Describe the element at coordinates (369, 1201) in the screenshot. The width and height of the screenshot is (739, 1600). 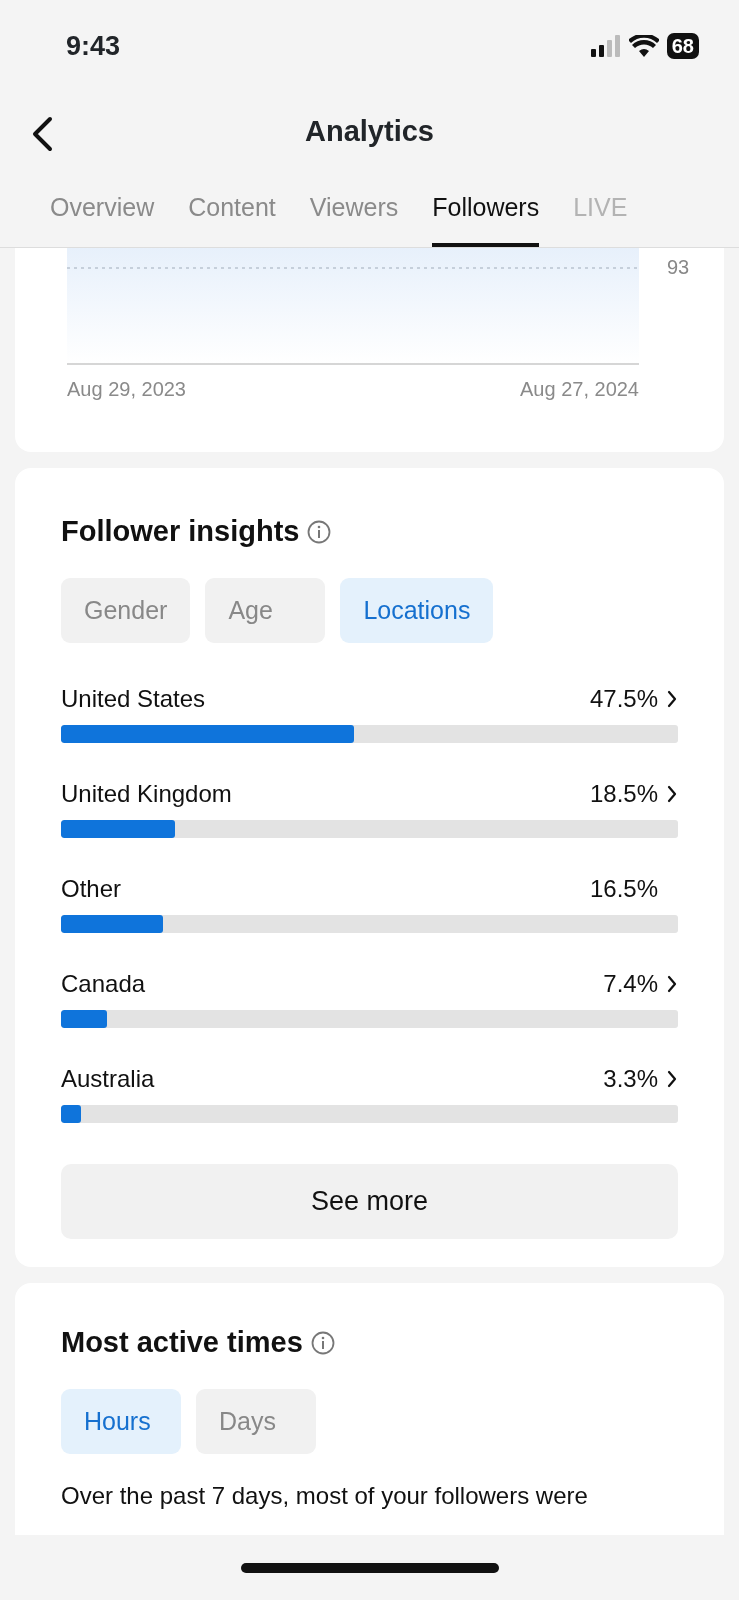
I see `see-more-button: See more` at that location.